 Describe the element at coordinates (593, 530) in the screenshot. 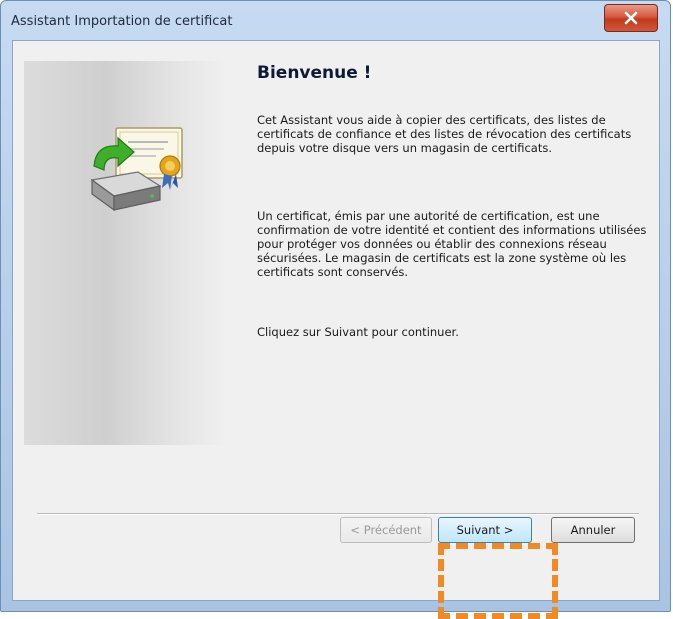

I see `cancel-button: Annuler` at that location.